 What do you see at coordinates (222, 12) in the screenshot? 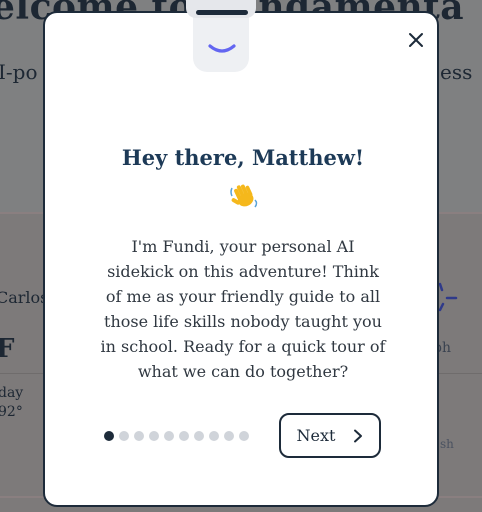
I see `mascot-visor` at bounding box center [222, 12].